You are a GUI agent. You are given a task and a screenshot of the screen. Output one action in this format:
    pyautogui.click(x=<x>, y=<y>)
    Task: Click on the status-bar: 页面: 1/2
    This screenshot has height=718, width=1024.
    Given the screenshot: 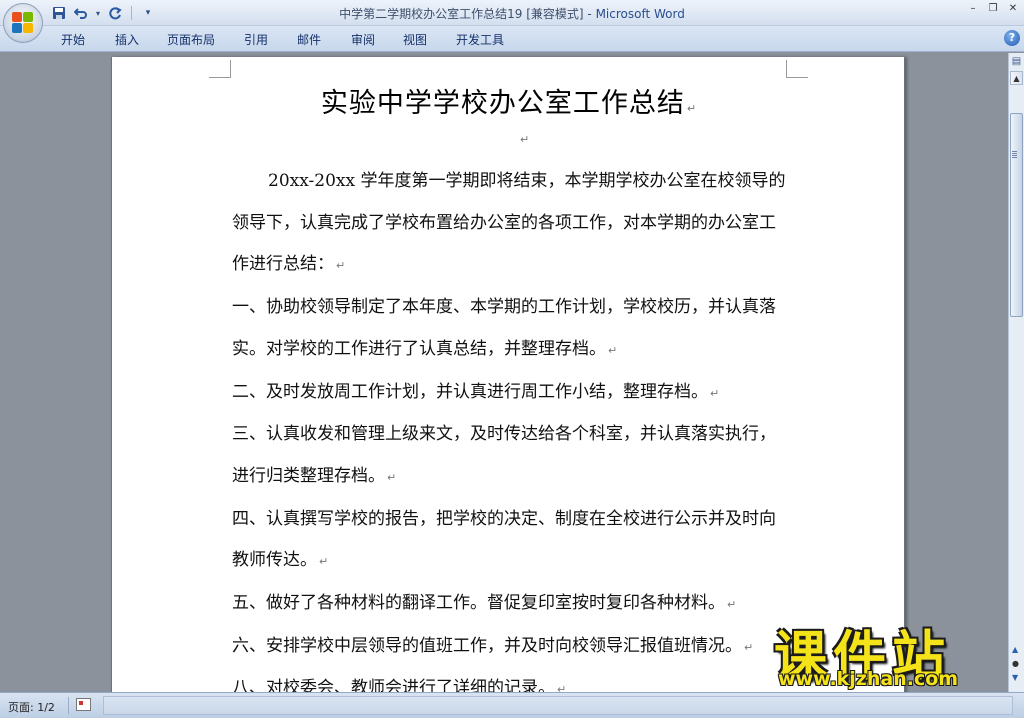 What is the action you would take?
    pyautogui.click(x=512, y=705)
    